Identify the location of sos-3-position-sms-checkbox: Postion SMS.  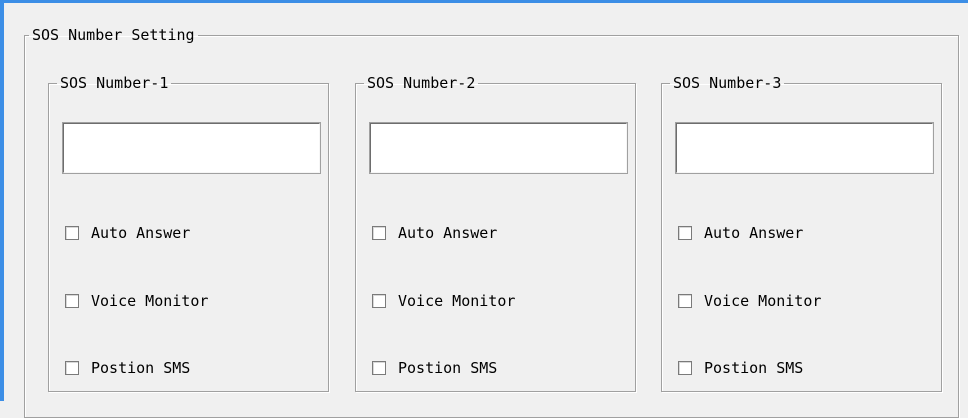
(740, 368).